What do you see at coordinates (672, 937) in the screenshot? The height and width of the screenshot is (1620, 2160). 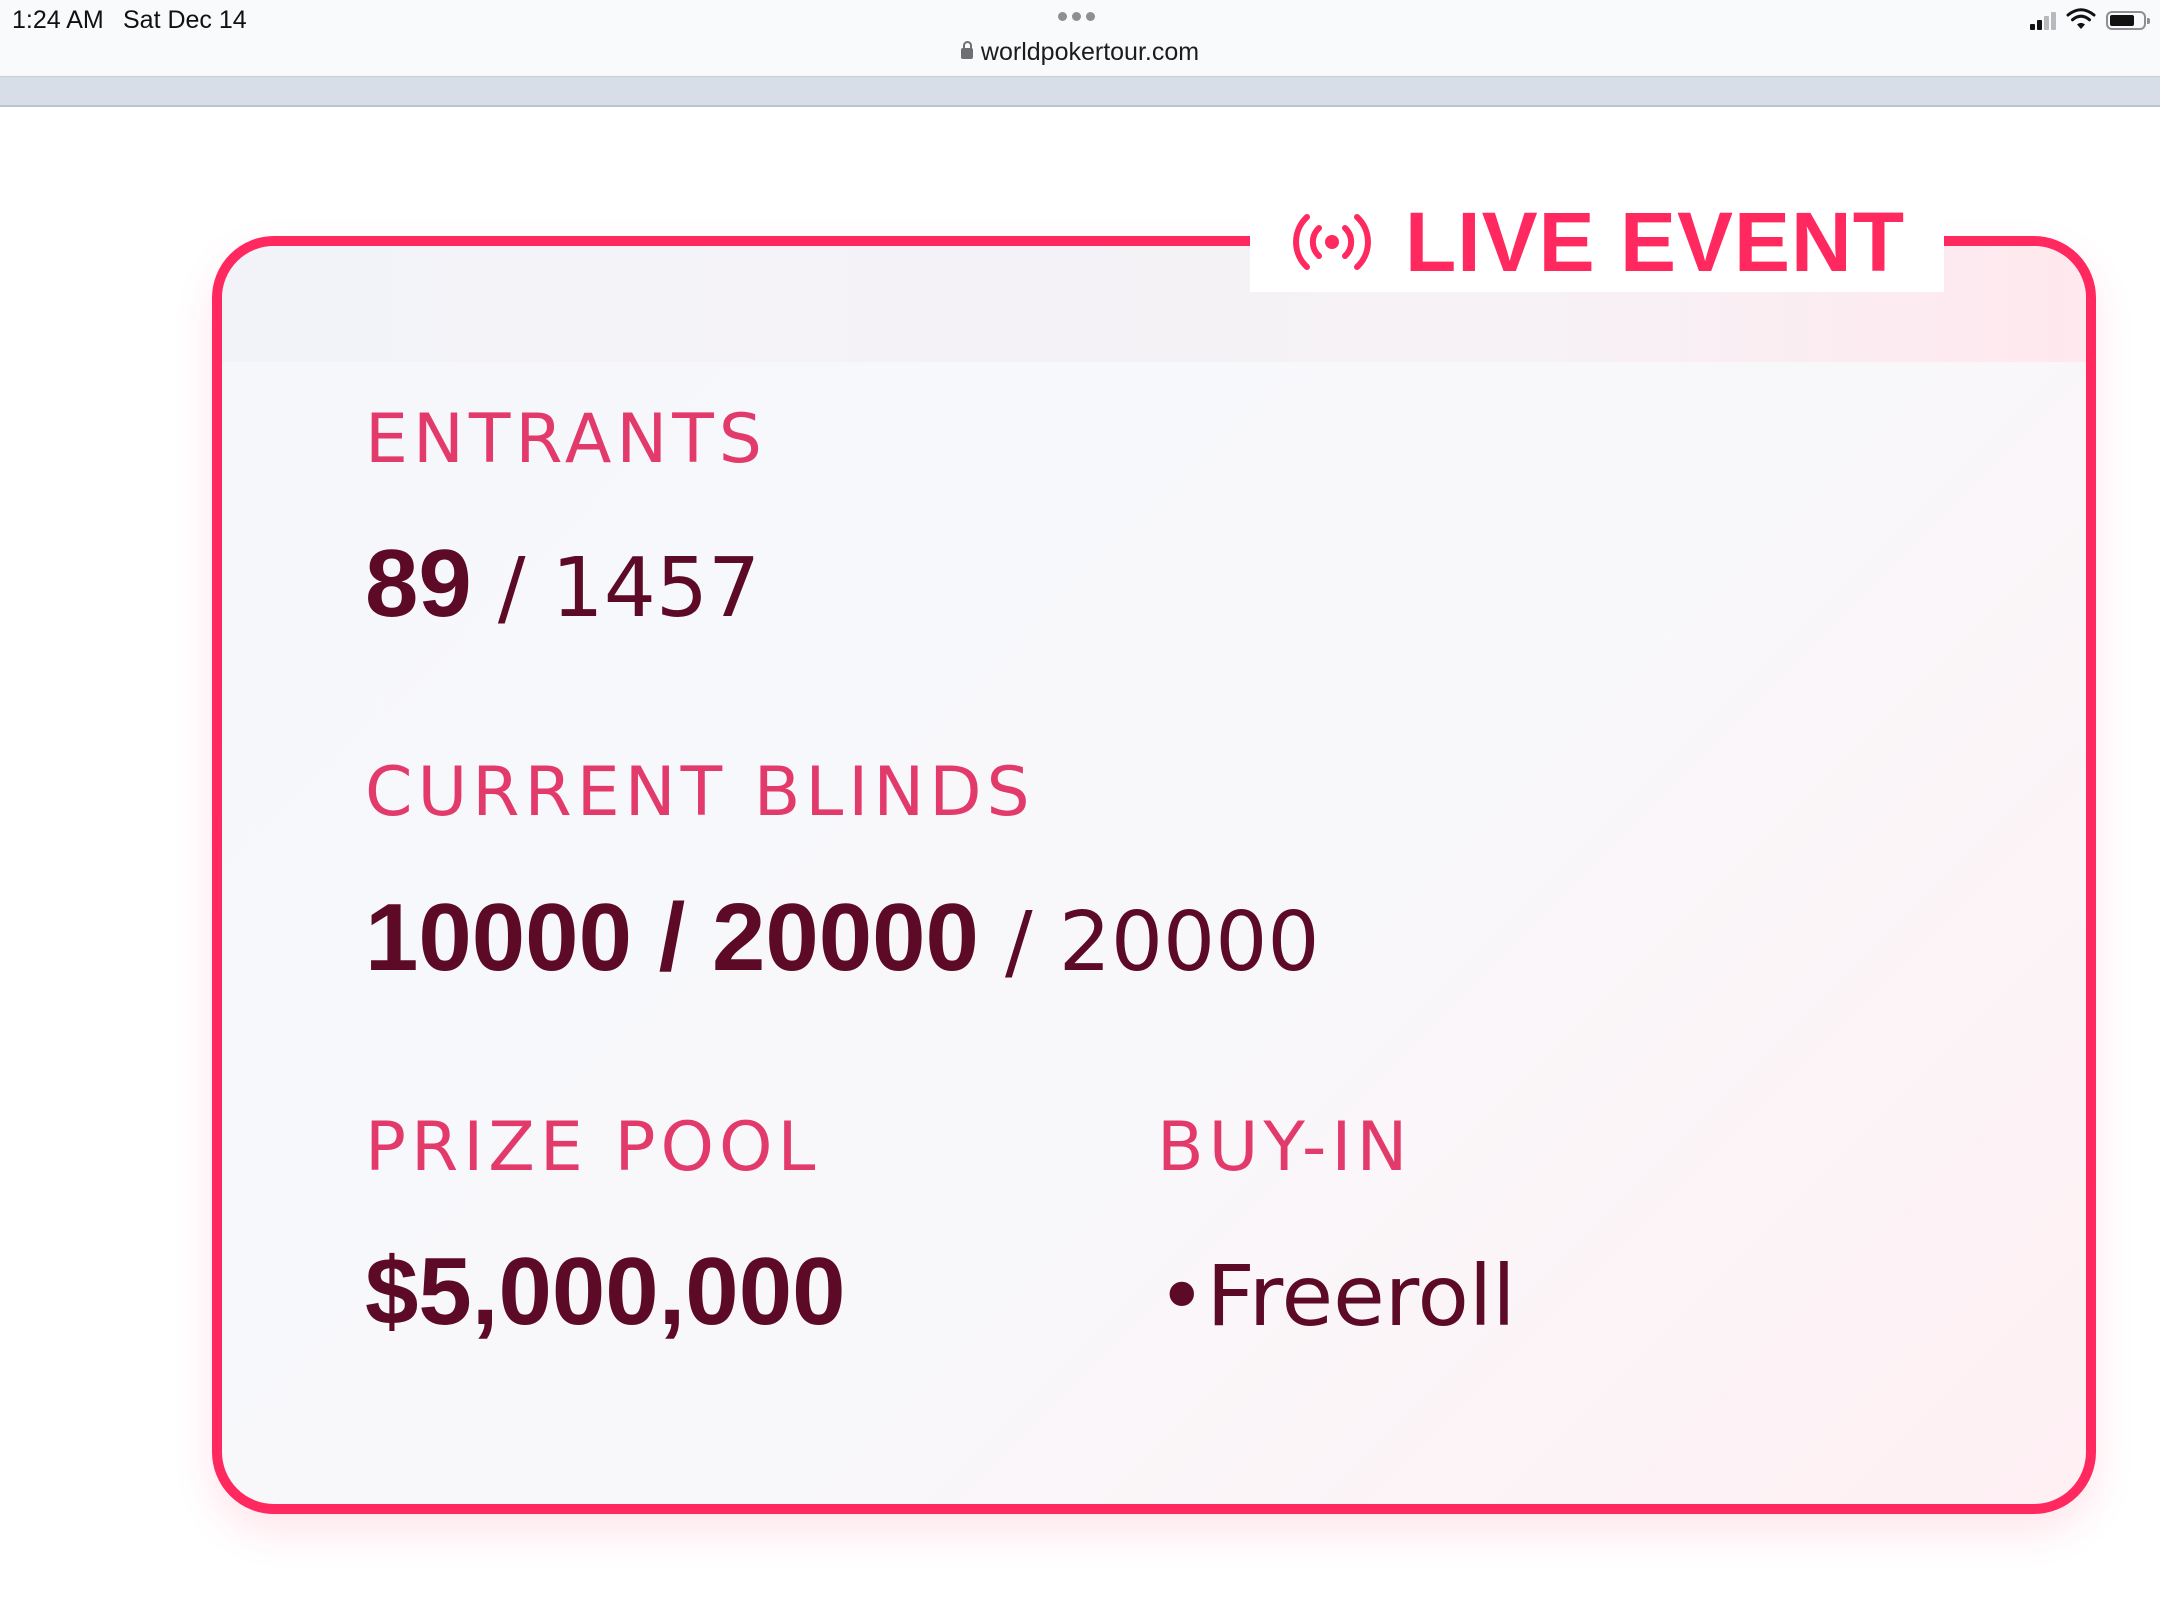 I see `blinds-small-big: 10000 / 20000` at bounding box center [672, 937].